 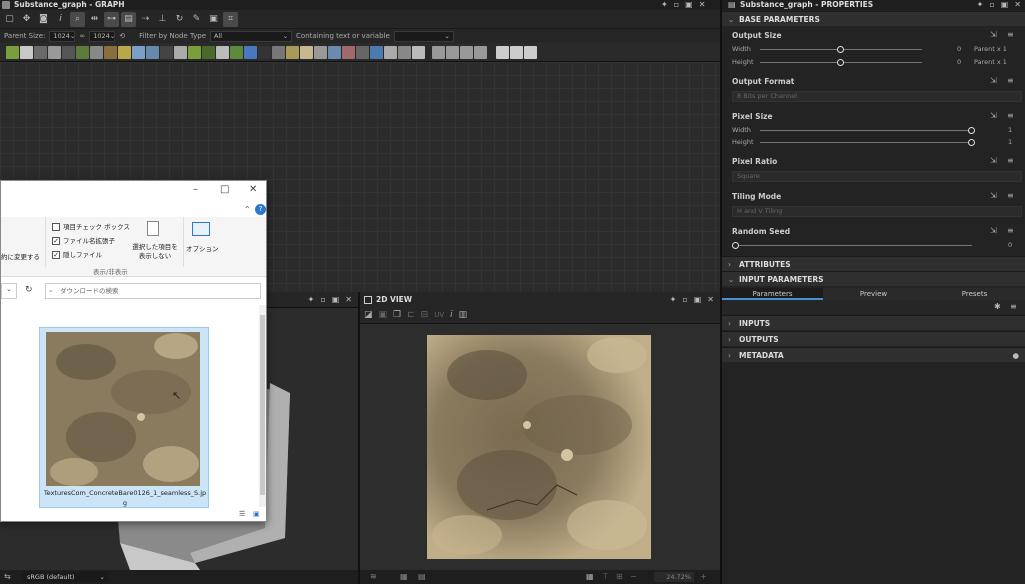 I want to click on scrollbar, so click(x=262, y=406).